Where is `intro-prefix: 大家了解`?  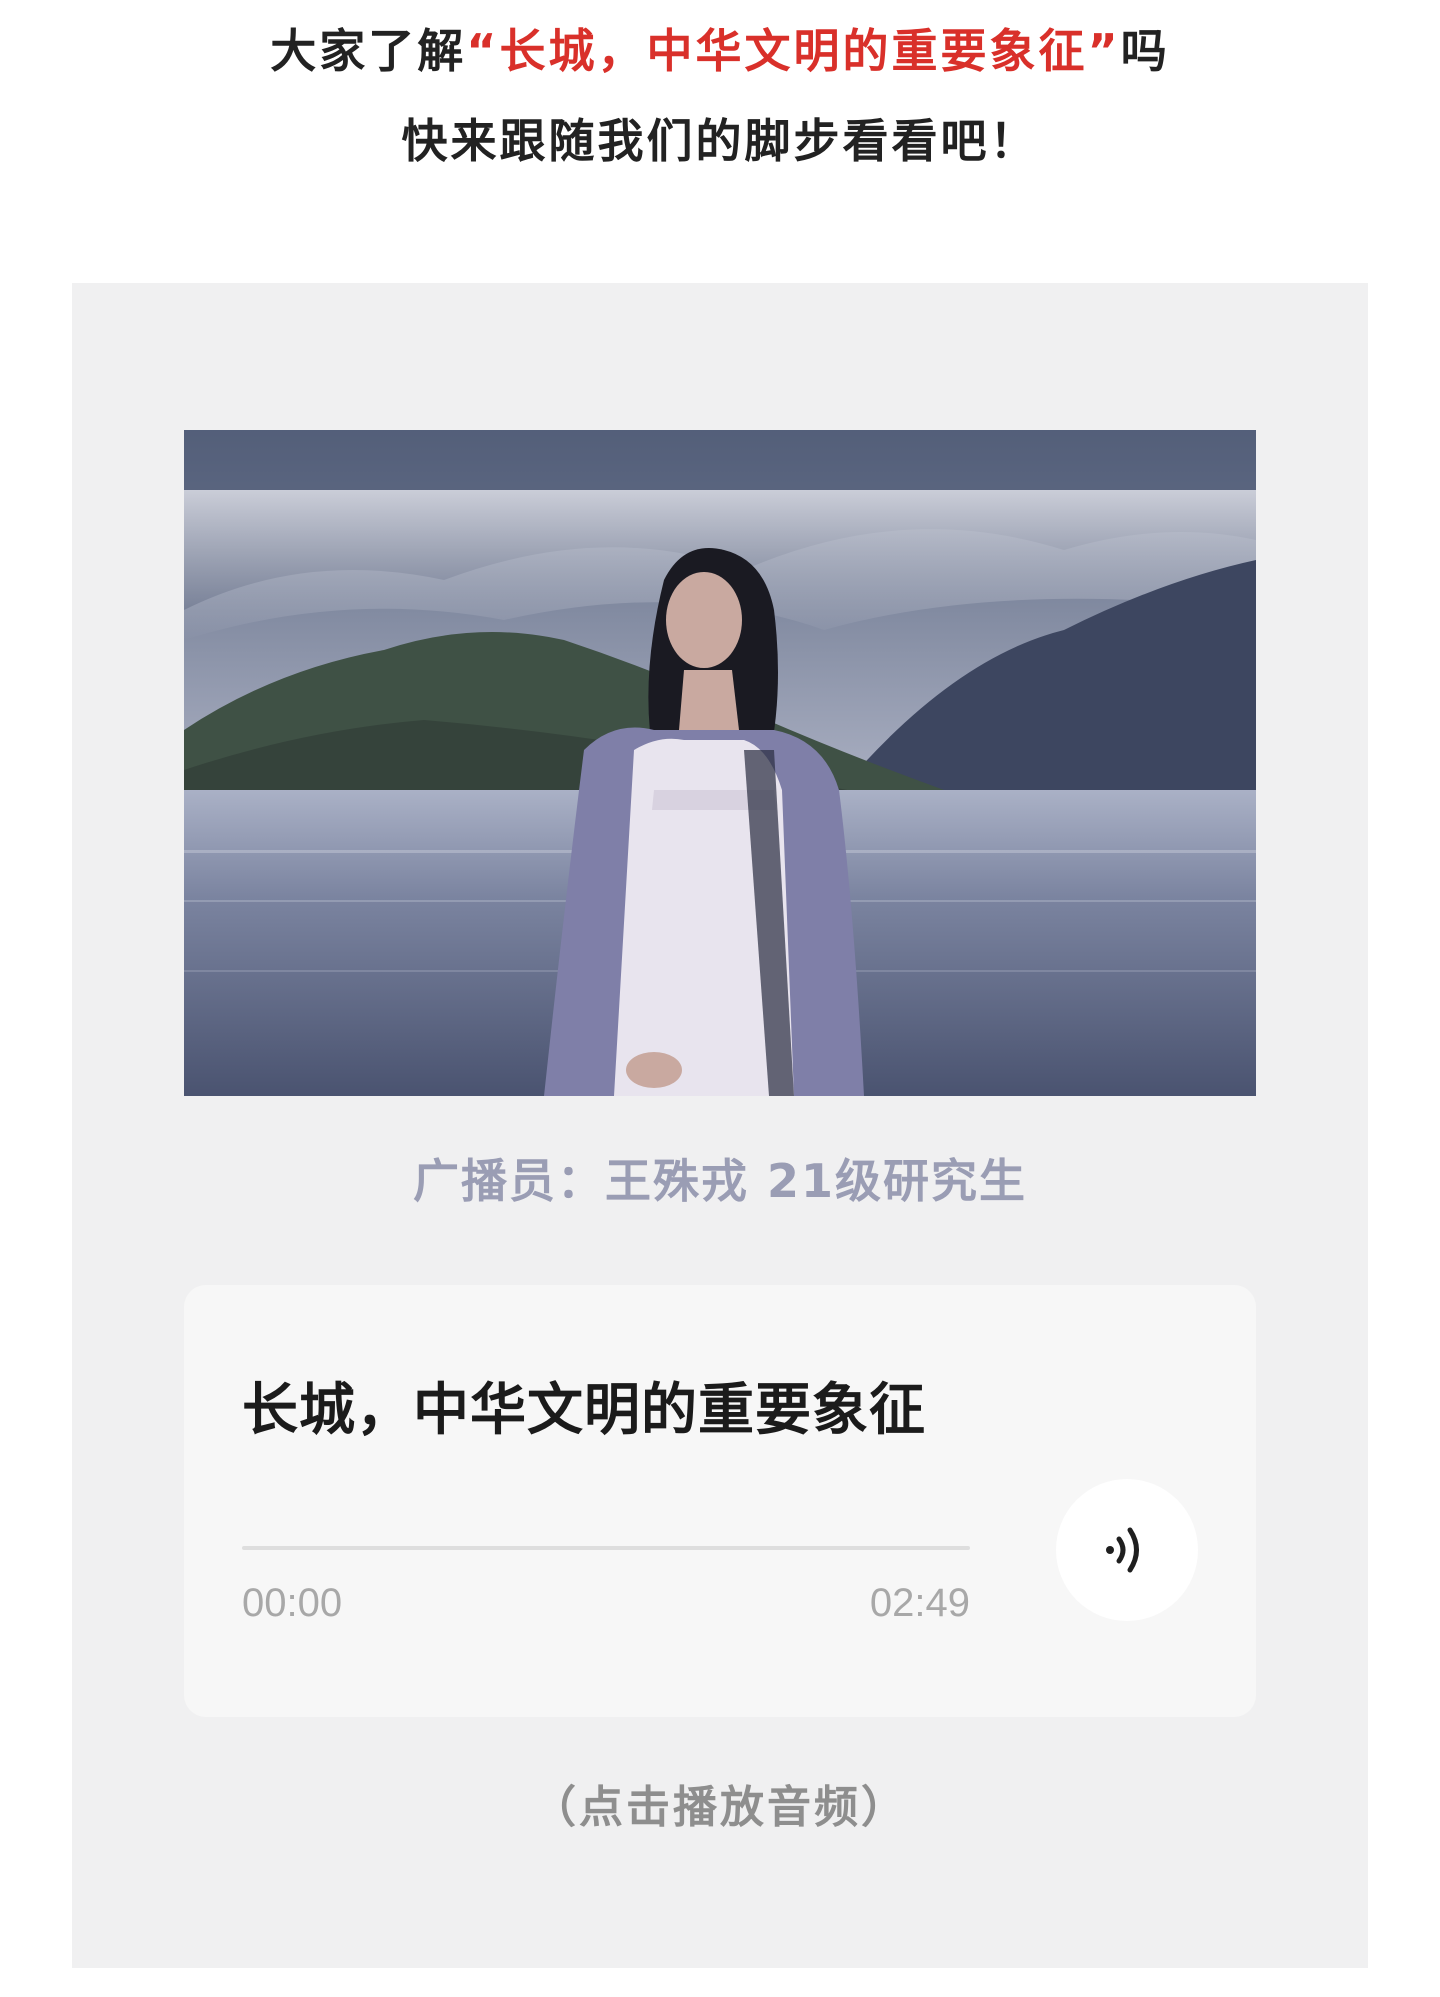 intro-prefix: 大家了解 is located at coordinates (368, 51).